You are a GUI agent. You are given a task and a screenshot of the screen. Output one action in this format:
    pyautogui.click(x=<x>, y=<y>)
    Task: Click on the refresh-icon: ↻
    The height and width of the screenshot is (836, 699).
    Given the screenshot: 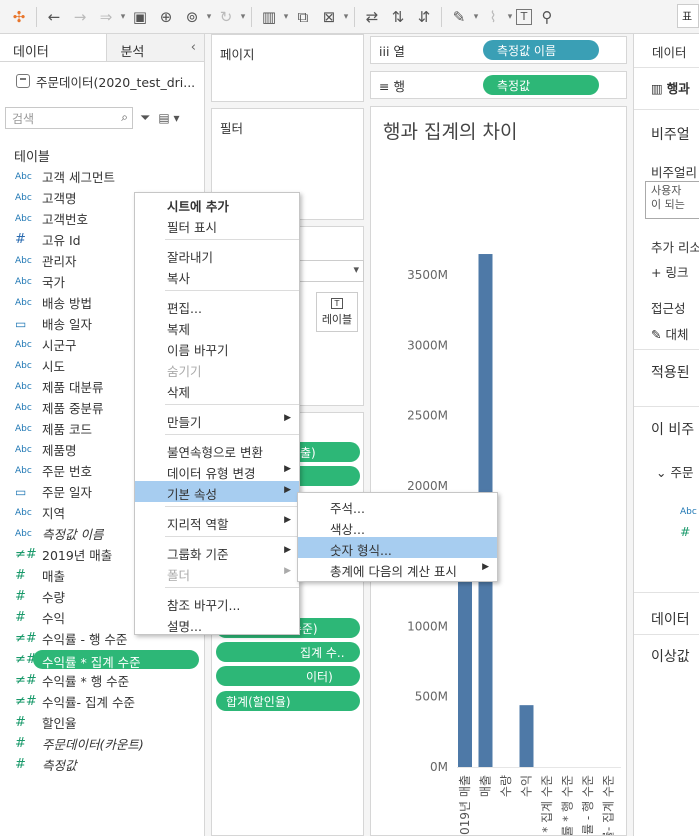 What is the action you would take?
    pyautogui.click(x=226, y=17)
    